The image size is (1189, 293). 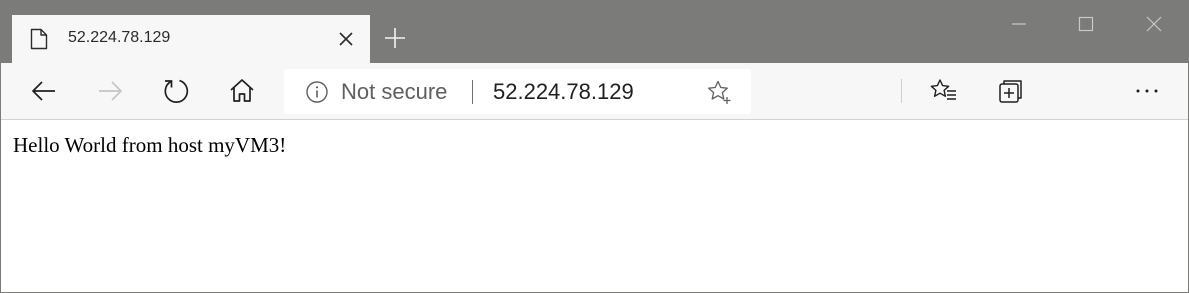 What do you see at coordinates (1019, 24) in the screenshot?
I see `minimize-icon` at bounding box center [1019, 24].